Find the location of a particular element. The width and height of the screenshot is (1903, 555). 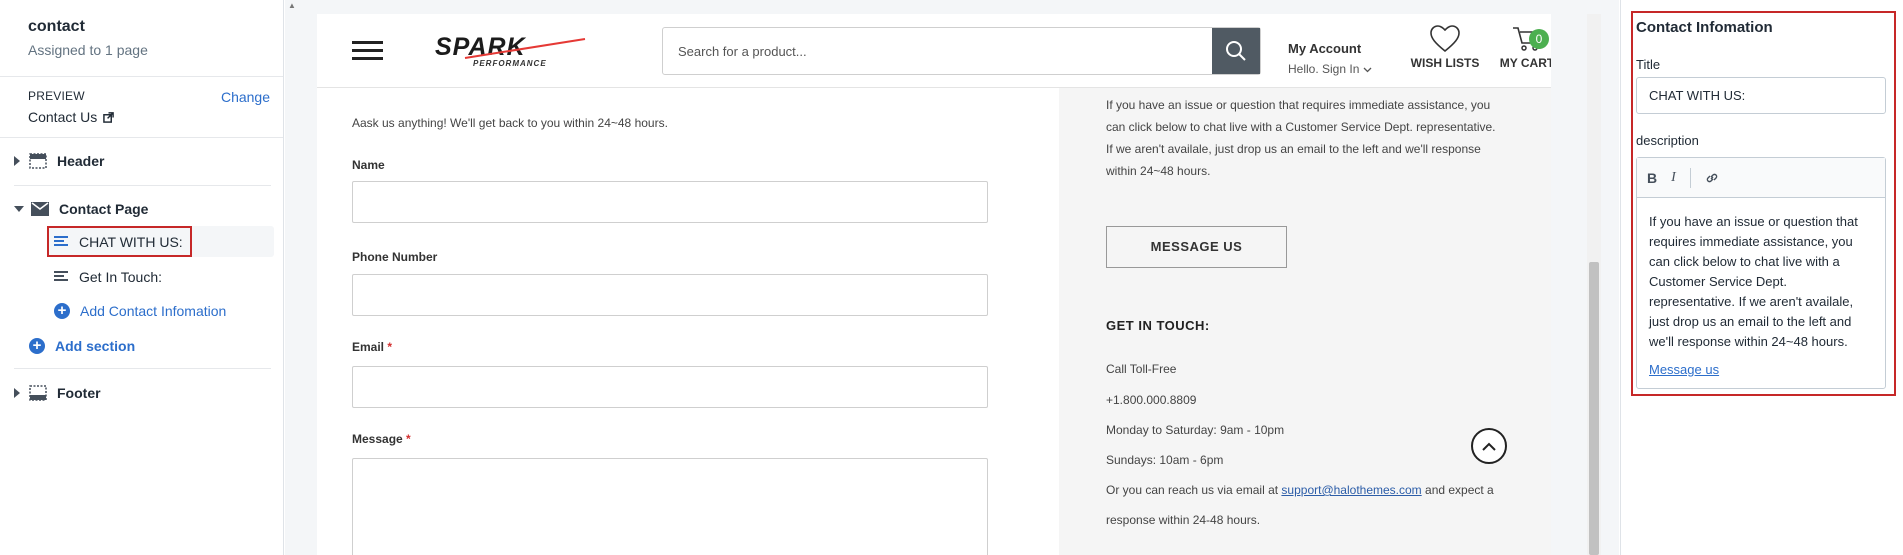

cart-count-badge: 0 is located at coordinates (1539, 39).